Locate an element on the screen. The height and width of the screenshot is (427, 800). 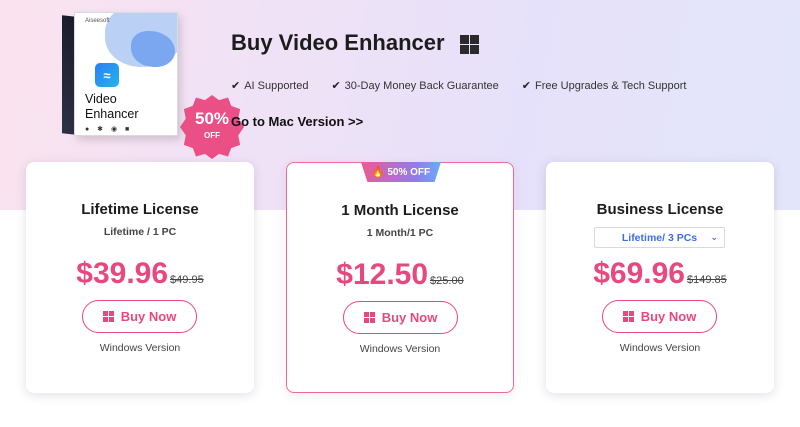
card-title: 1 Month License is located at coordinates (400, 210).